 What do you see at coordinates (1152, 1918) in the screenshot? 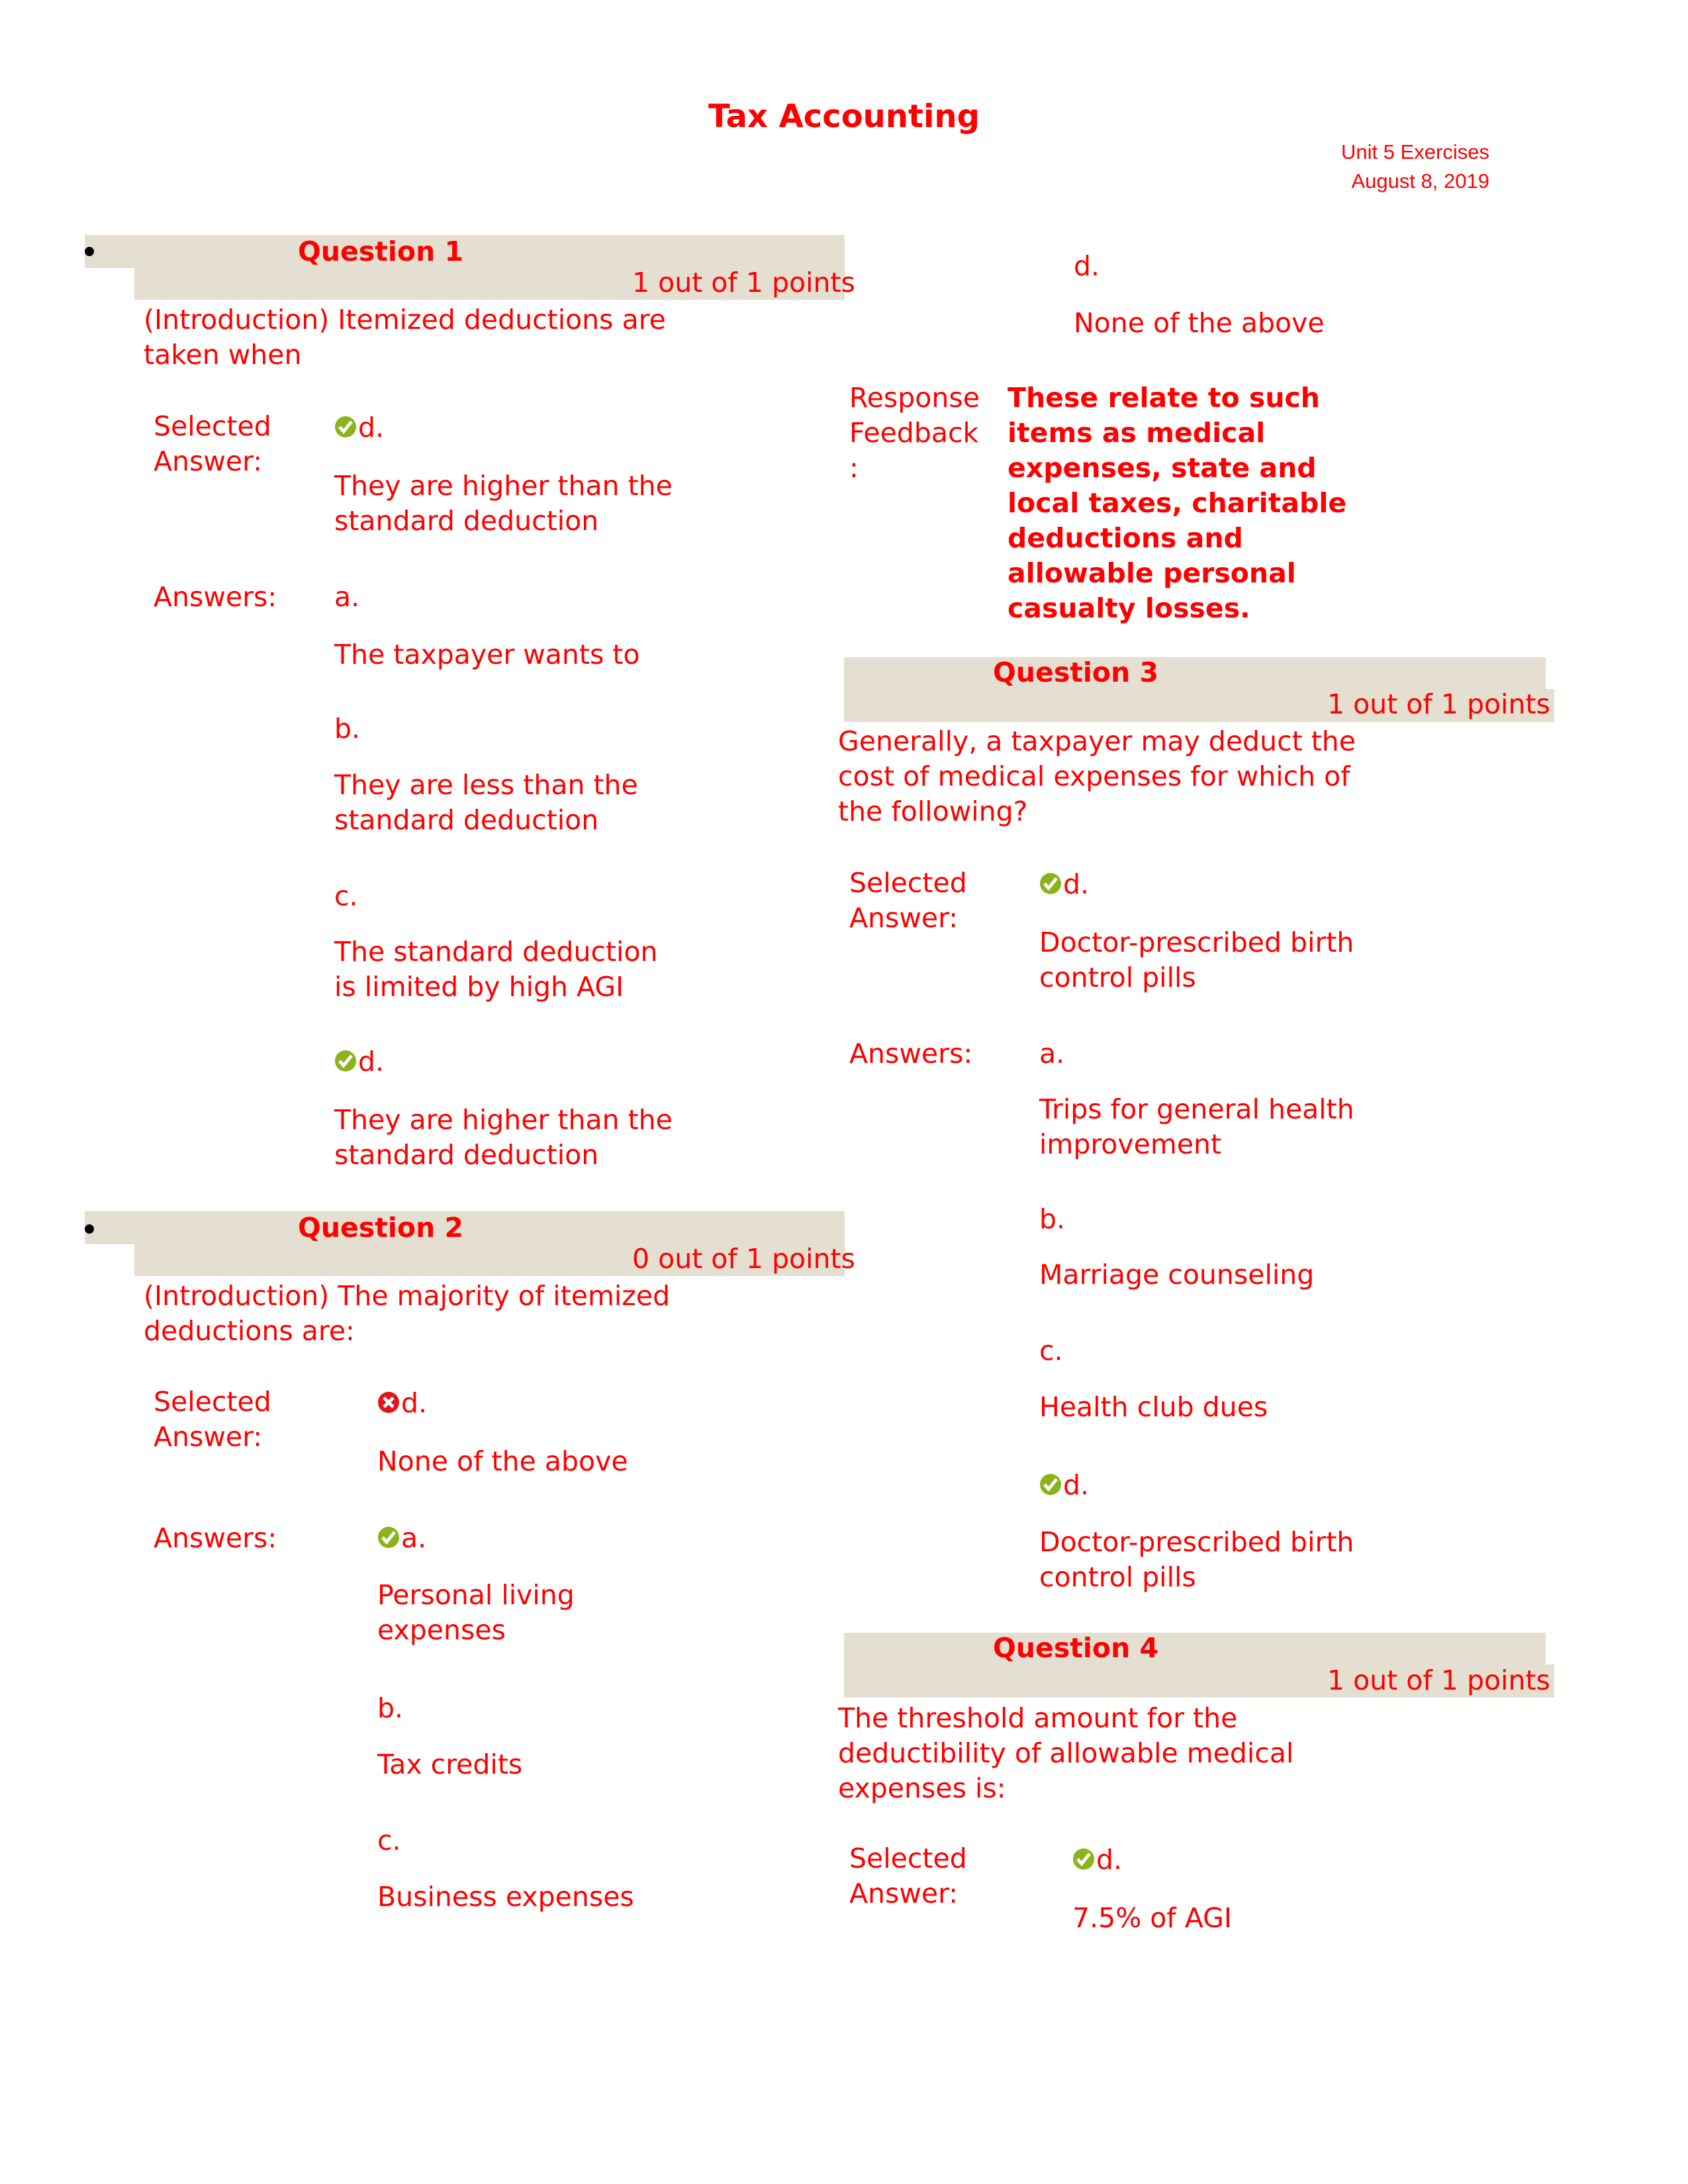
I see `selected-answer-text: 7.5% of AGI` at bounding box center [1152, 1918].